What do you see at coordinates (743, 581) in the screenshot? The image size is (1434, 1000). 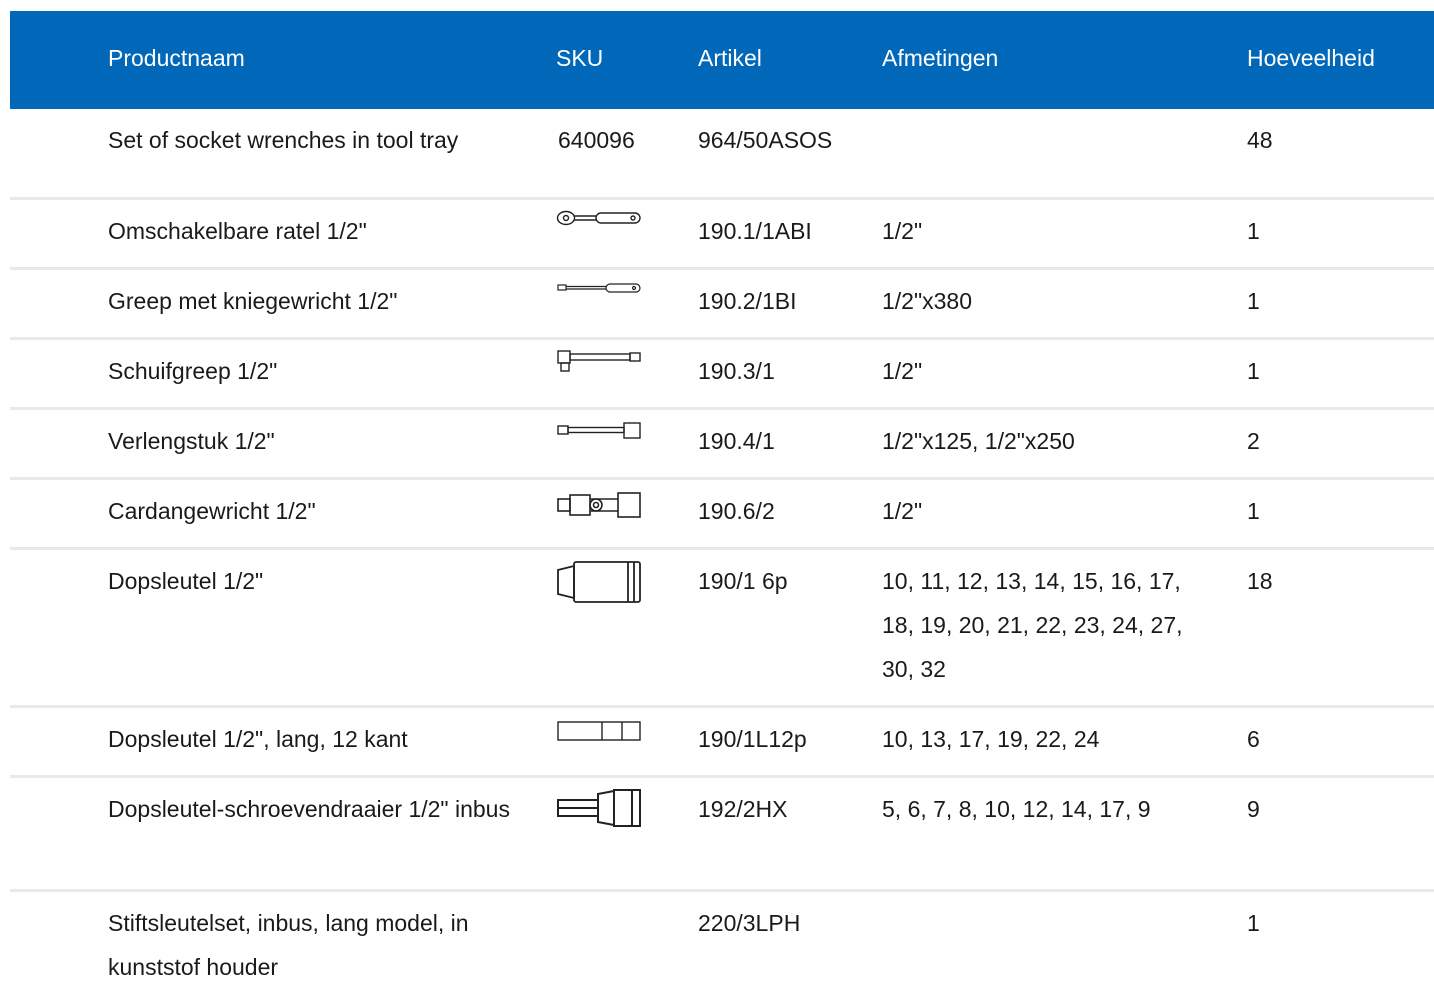 I see `product-article: 190/1 6p` at bounding box center [743, 581].